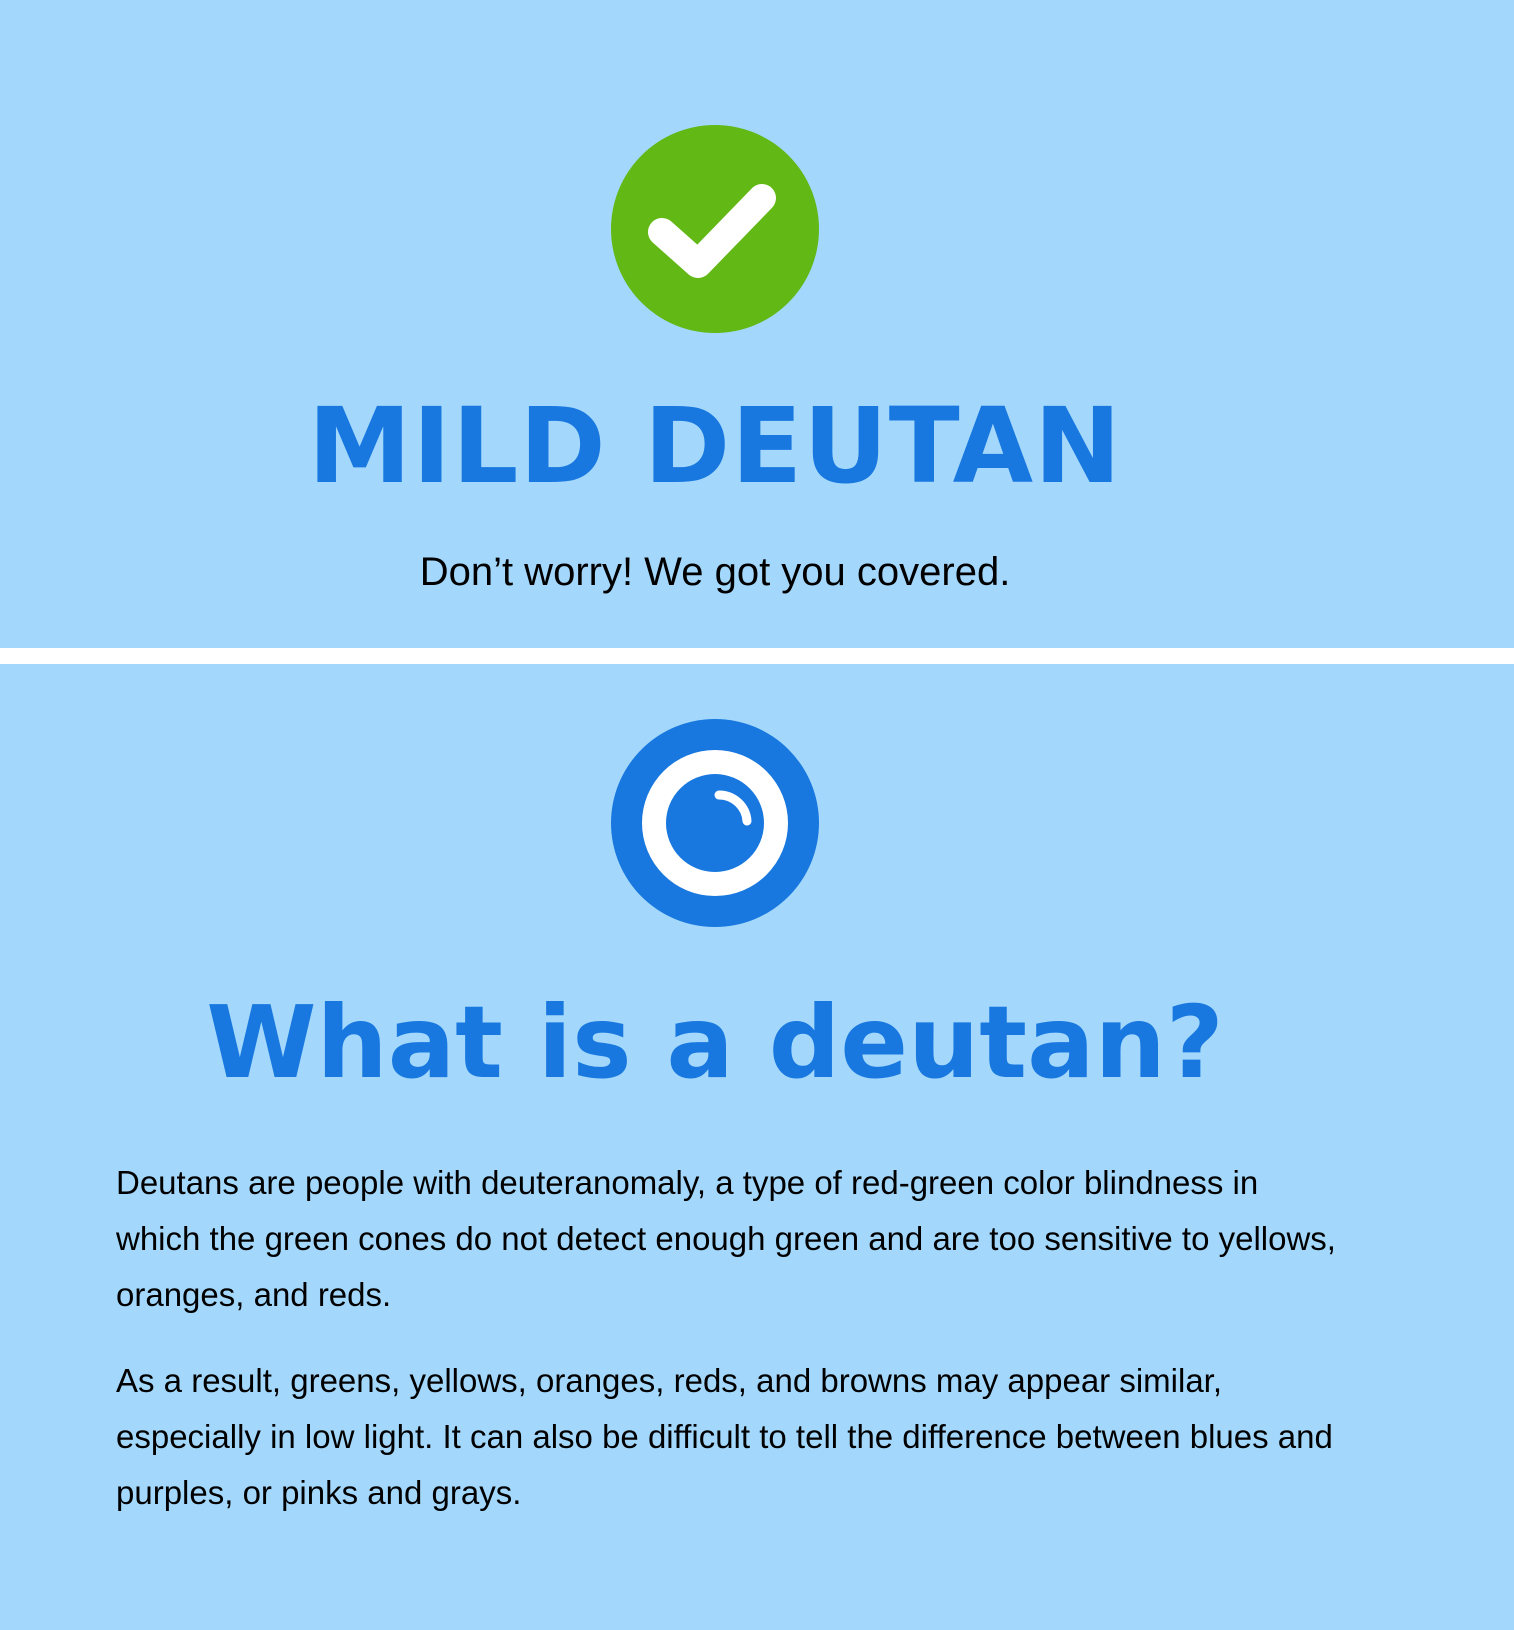  Describe the element at coordinates (715, 1042) in the screenshot. I see `info-title: What is a deutan?` at that location.